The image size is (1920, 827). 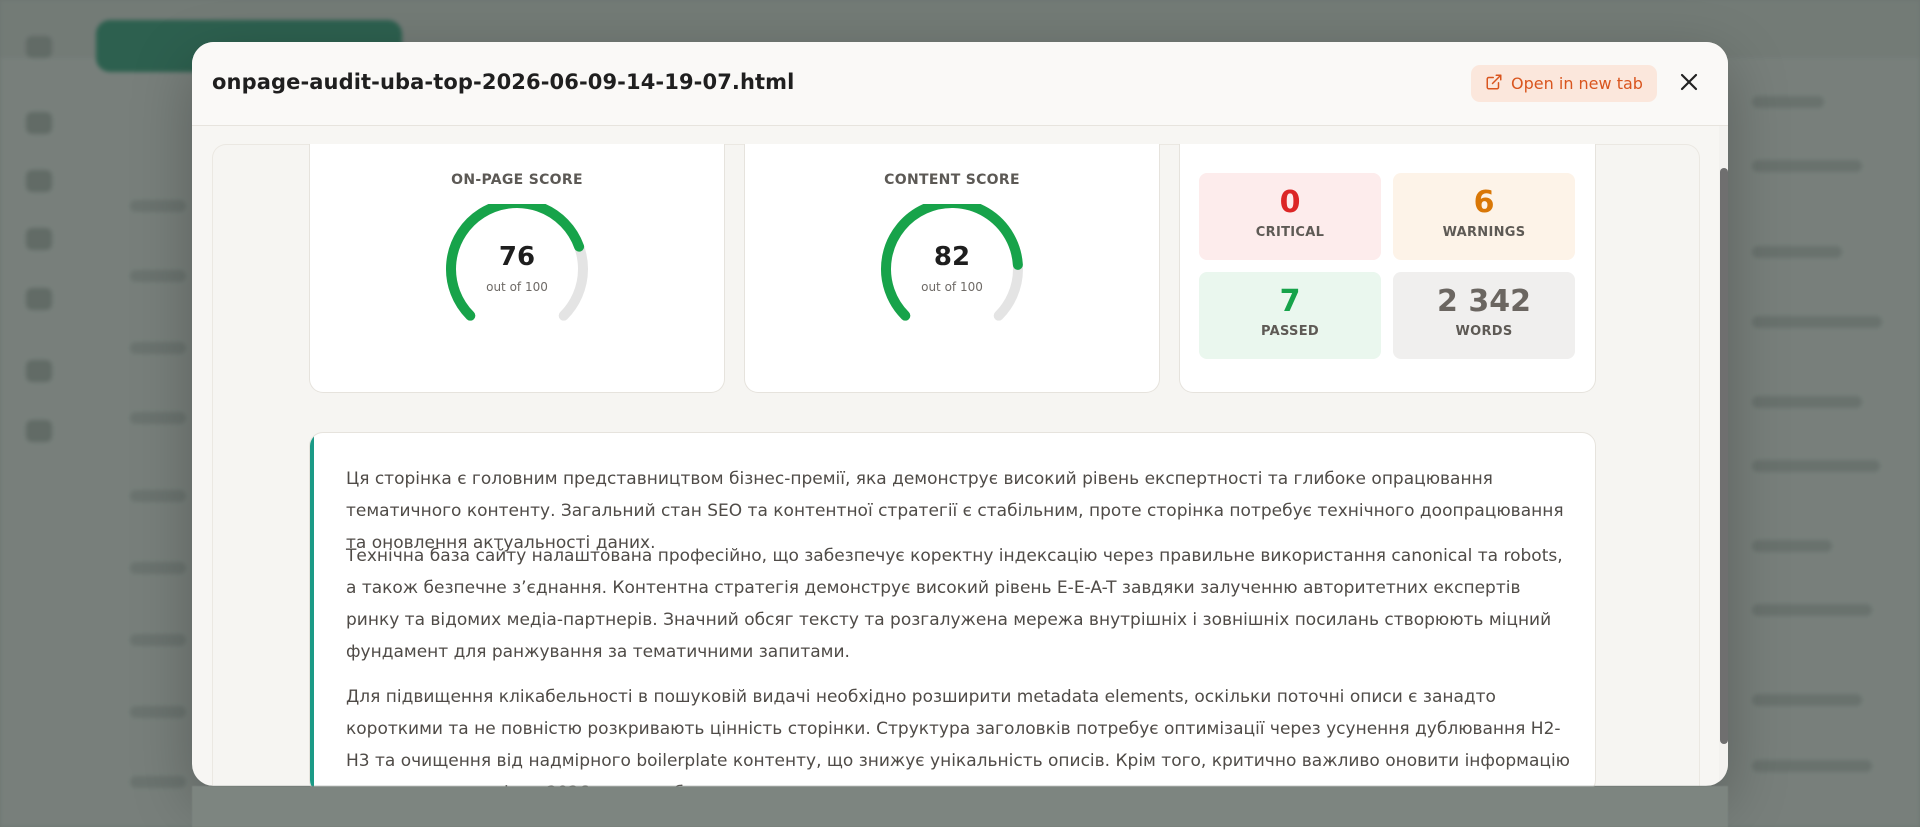 I want to click on words-stat: 2 342 WORDS, so click(x=1484, y=315).